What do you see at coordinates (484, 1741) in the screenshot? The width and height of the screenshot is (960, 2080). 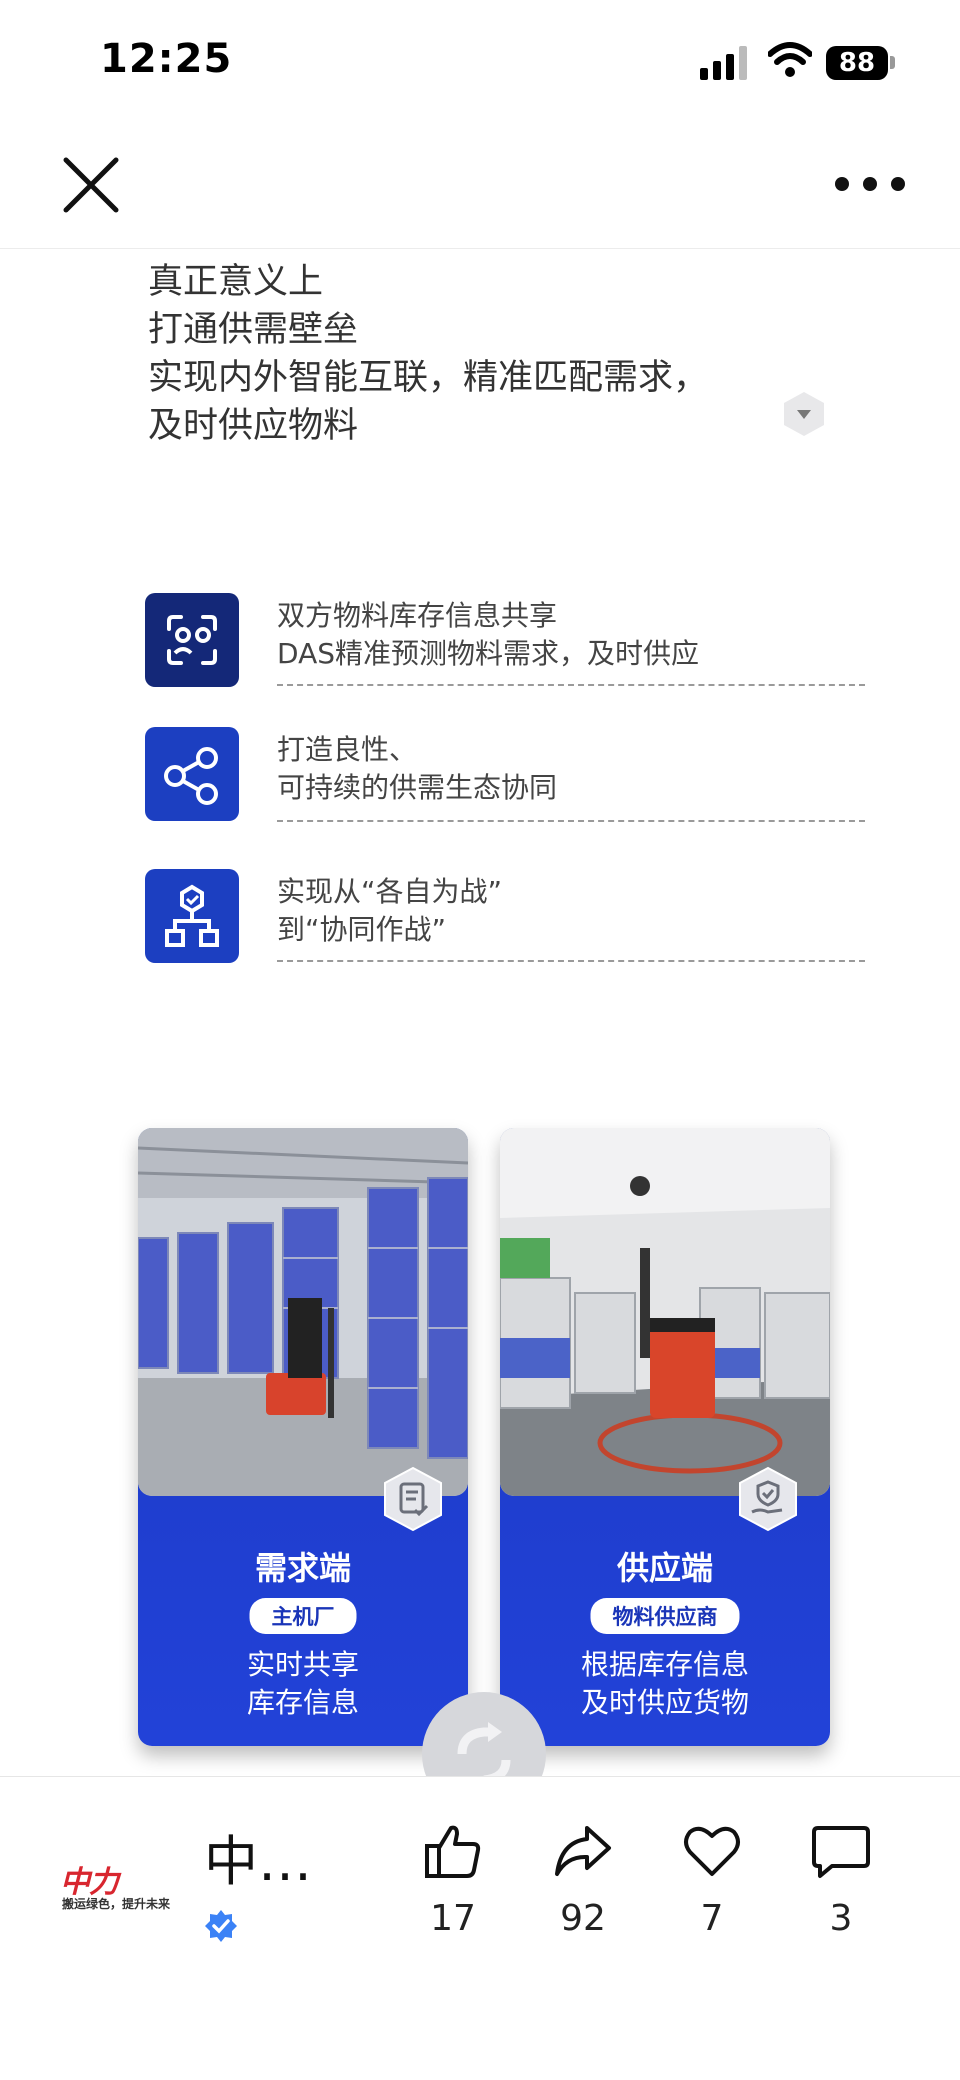 I see `sync-circle-icon` at bounding box center [484, 1741].